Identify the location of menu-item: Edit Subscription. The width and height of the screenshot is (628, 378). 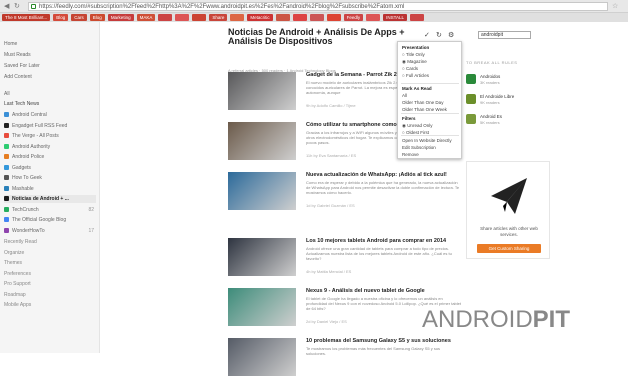
(419, 147).